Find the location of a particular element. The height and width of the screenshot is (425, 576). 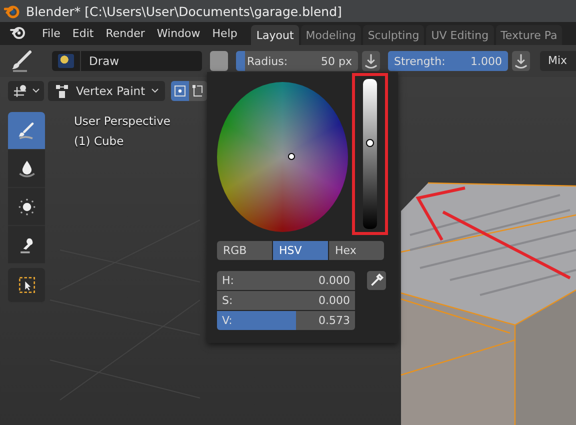

paintbrush-icon is located at coordinates (22, 61).